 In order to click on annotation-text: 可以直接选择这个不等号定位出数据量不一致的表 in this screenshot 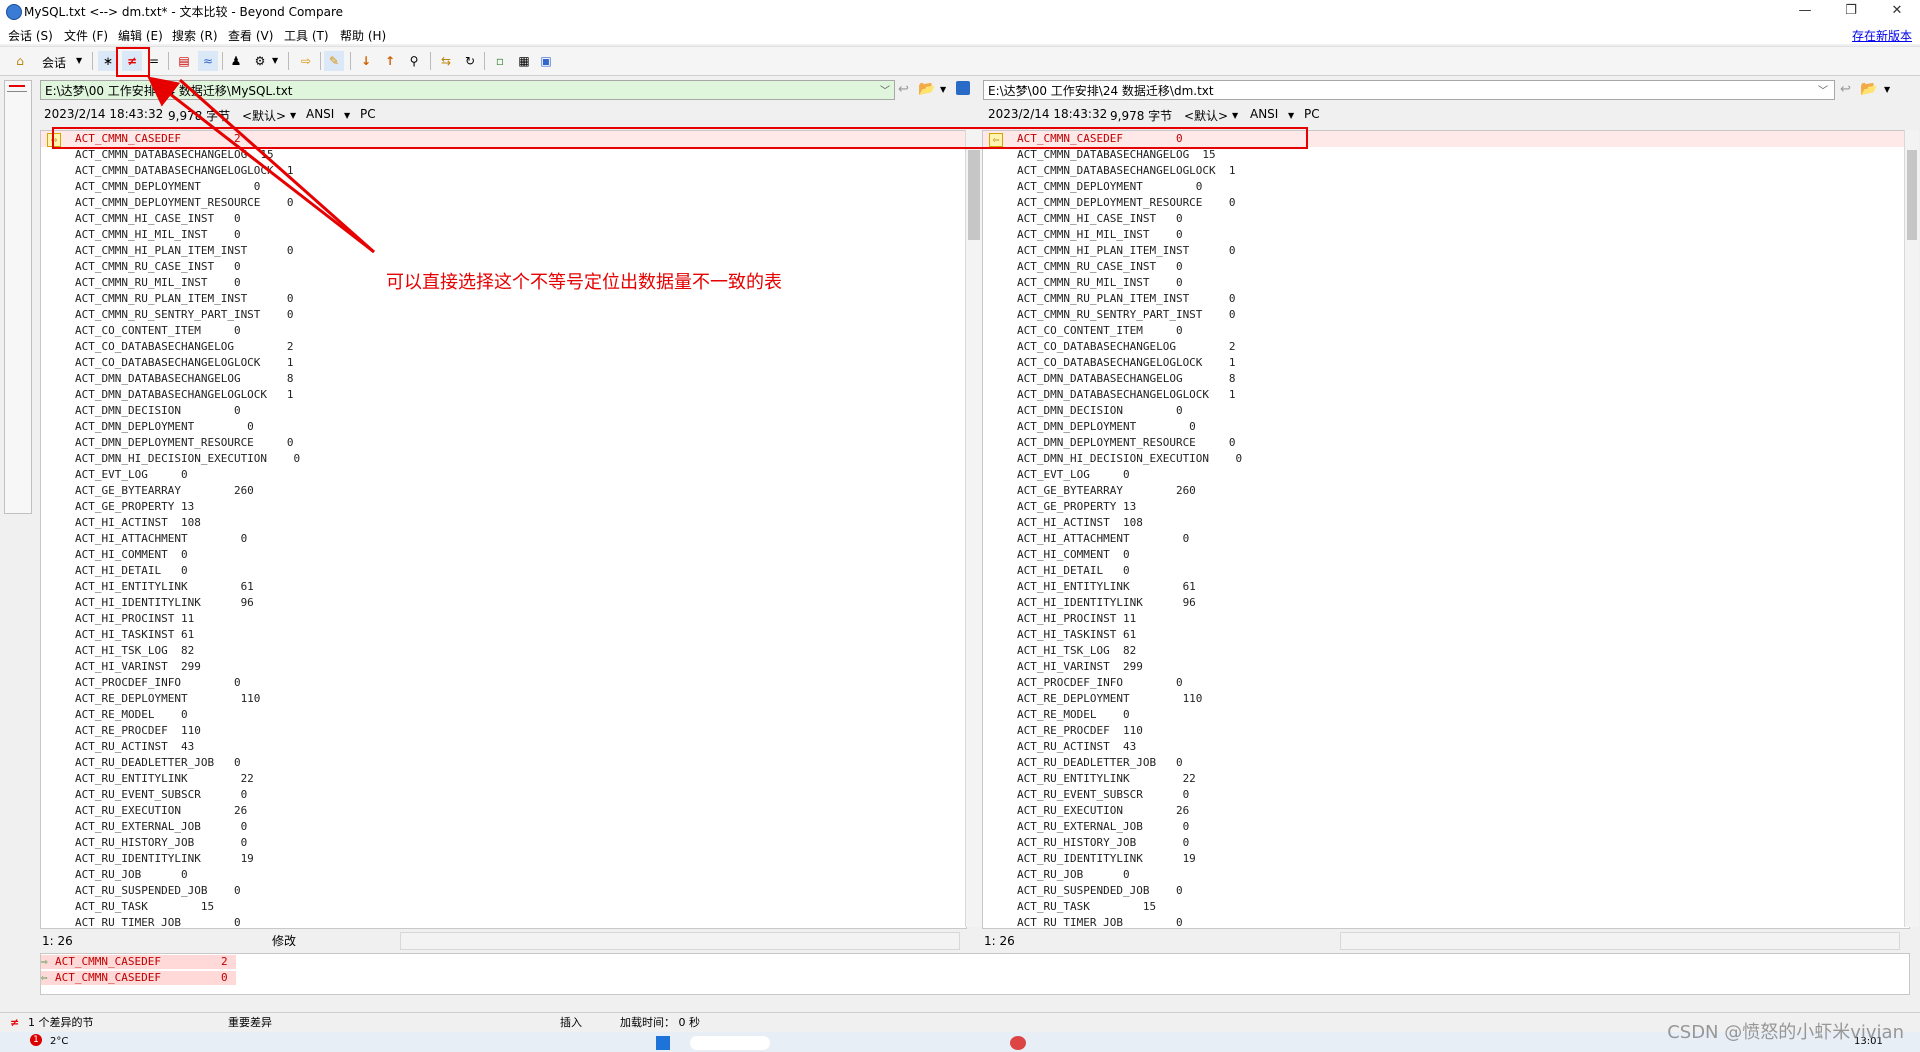, I will do `click(584, 282)`.